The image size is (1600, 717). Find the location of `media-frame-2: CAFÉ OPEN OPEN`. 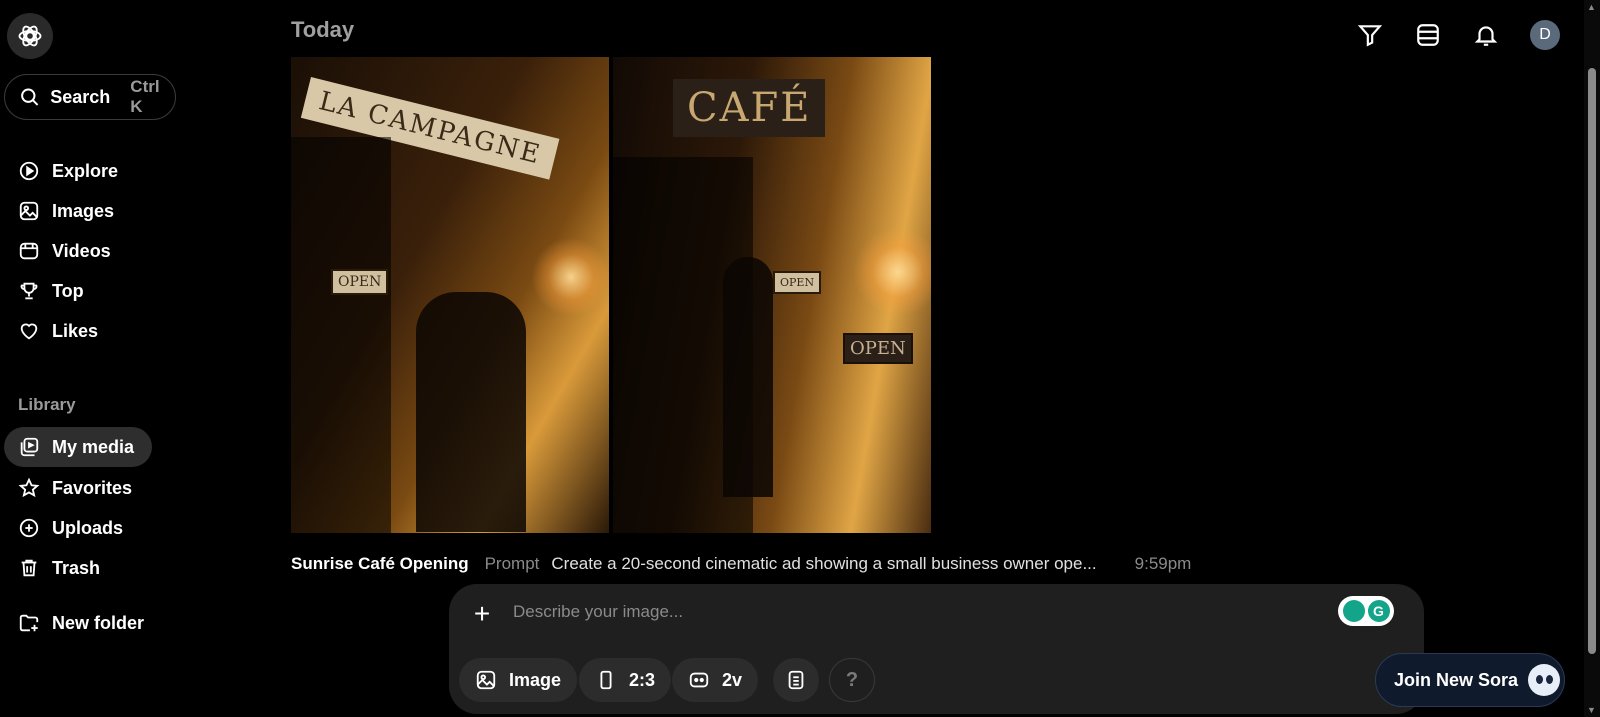

media-frame-2: CAFÉ OPEN OPEN is located at coordinates (772, 295).